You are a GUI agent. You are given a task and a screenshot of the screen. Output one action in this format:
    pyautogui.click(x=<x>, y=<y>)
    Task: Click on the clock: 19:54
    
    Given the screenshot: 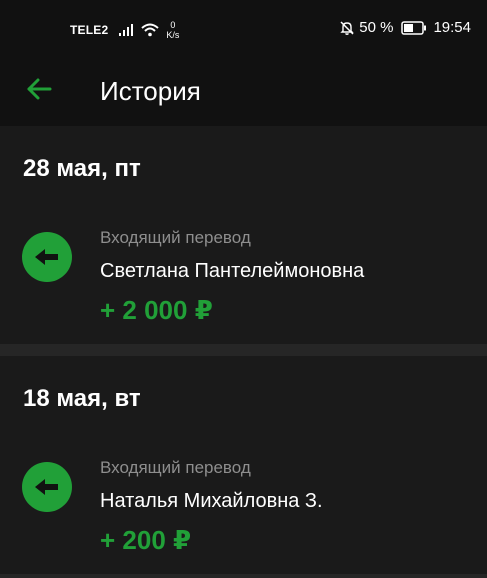 What is the action you would take?
    pyautogui.click(x=452, y=27)
    